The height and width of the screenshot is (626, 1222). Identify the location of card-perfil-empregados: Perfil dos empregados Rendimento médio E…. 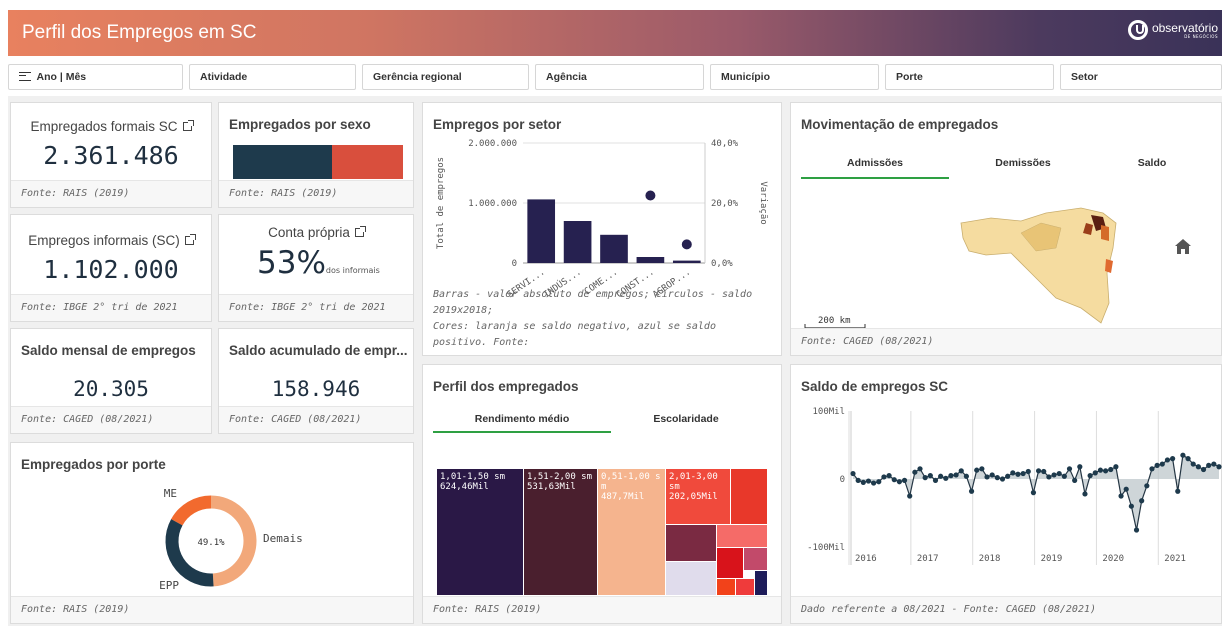
(602, 494).